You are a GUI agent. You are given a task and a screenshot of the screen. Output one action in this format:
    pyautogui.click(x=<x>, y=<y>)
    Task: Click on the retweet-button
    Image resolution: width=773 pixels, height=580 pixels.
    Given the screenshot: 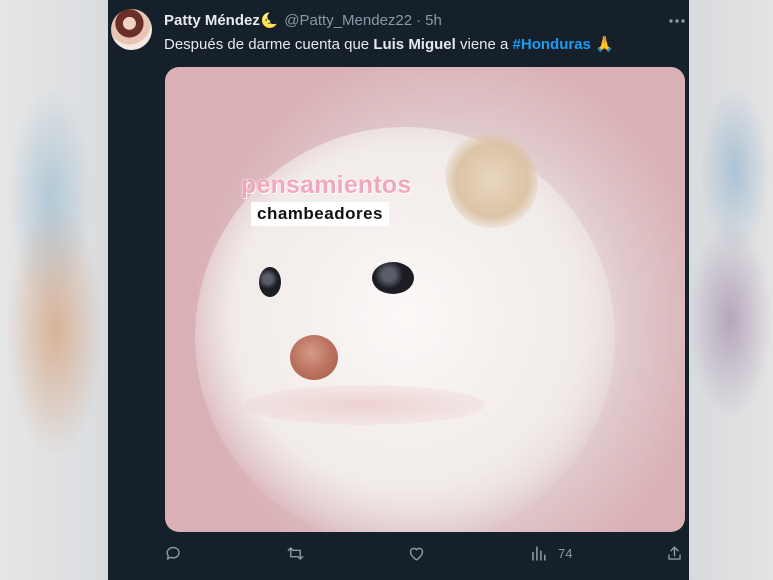 What is the action you would take?
    pyautogui.click(x=295, y=553)
    